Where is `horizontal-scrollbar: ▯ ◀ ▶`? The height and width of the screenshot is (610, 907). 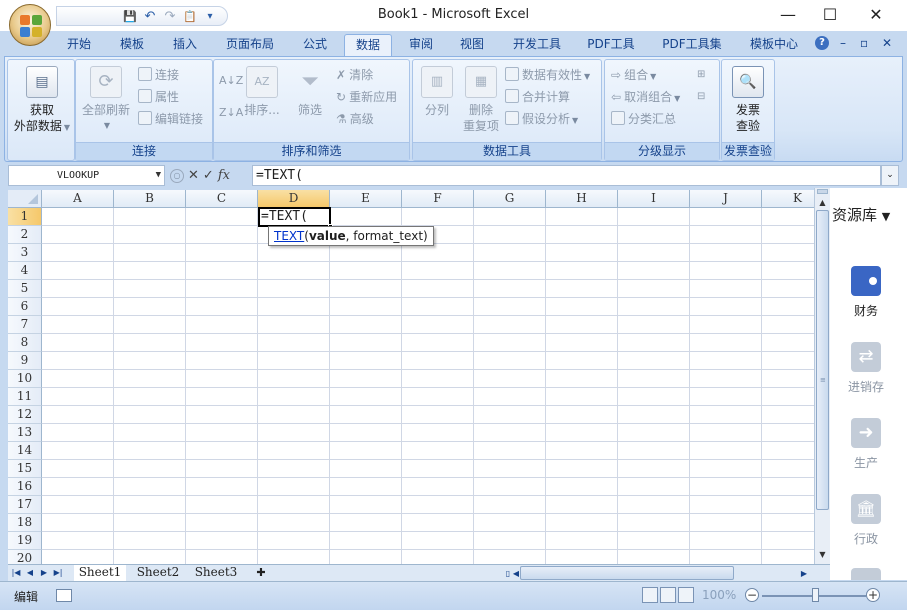 horizontal-scrollbar: ▯ ◀ ▶ is located at coordinates (660, 573).